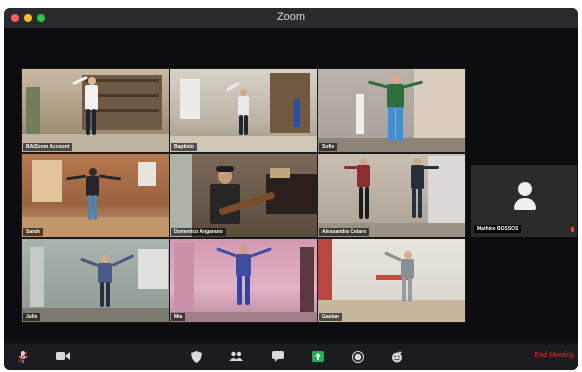 The height and width of the screenshot is (372, 582). Describe the element at coordinates (330, 317) in the screenshot. I see `participant-name: Gaetan` at that location.